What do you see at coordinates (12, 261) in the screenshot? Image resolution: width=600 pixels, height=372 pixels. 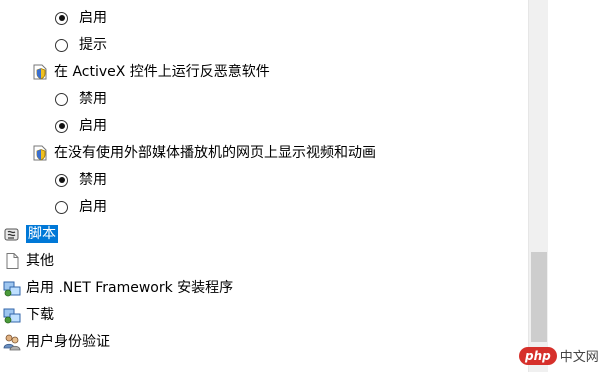 I see `document-icon` at bounding box center [12, 261].